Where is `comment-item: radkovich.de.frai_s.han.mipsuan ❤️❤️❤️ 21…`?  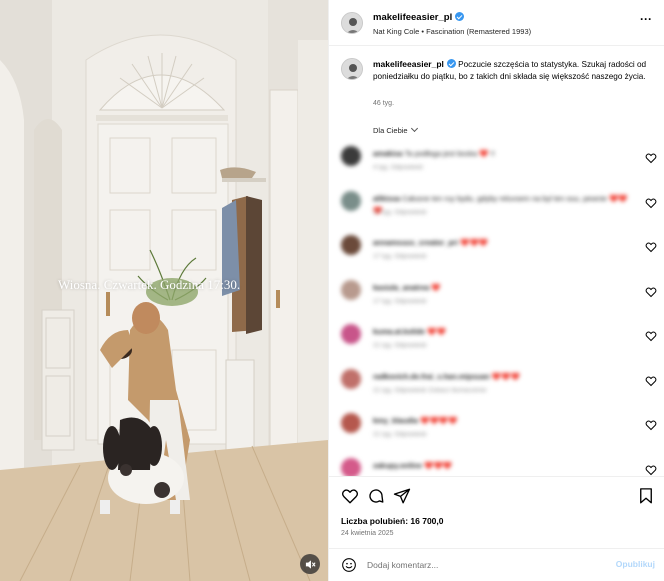 comment-item: radkovich.de.frai_s.han.mipsuan ❤️❤️❤️ 21… is located at coordinates (496, 385).